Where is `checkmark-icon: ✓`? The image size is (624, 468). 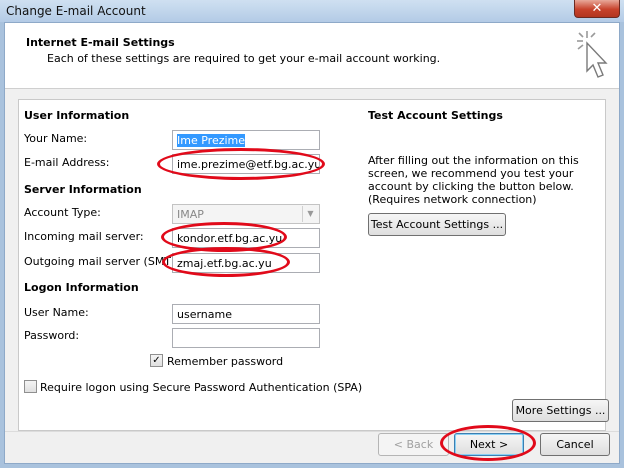
checkmark-icon: ✓ is located at coordinates (156, 360).